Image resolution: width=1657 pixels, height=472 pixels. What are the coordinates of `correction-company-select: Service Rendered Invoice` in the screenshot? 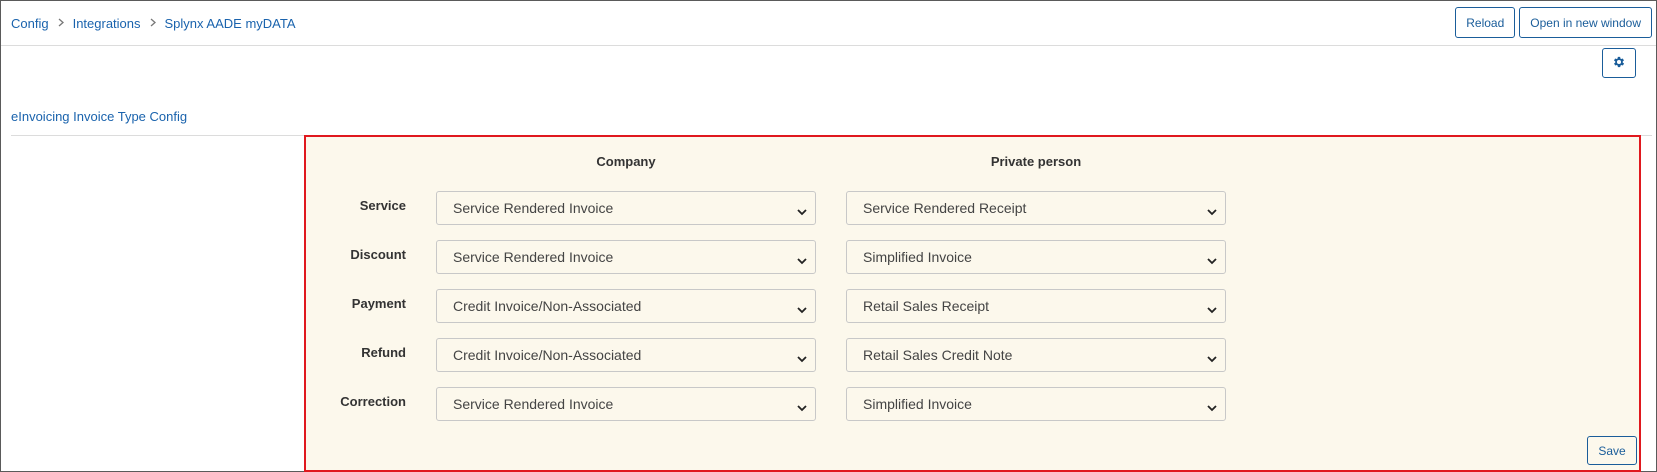 It's located at (626, 404).